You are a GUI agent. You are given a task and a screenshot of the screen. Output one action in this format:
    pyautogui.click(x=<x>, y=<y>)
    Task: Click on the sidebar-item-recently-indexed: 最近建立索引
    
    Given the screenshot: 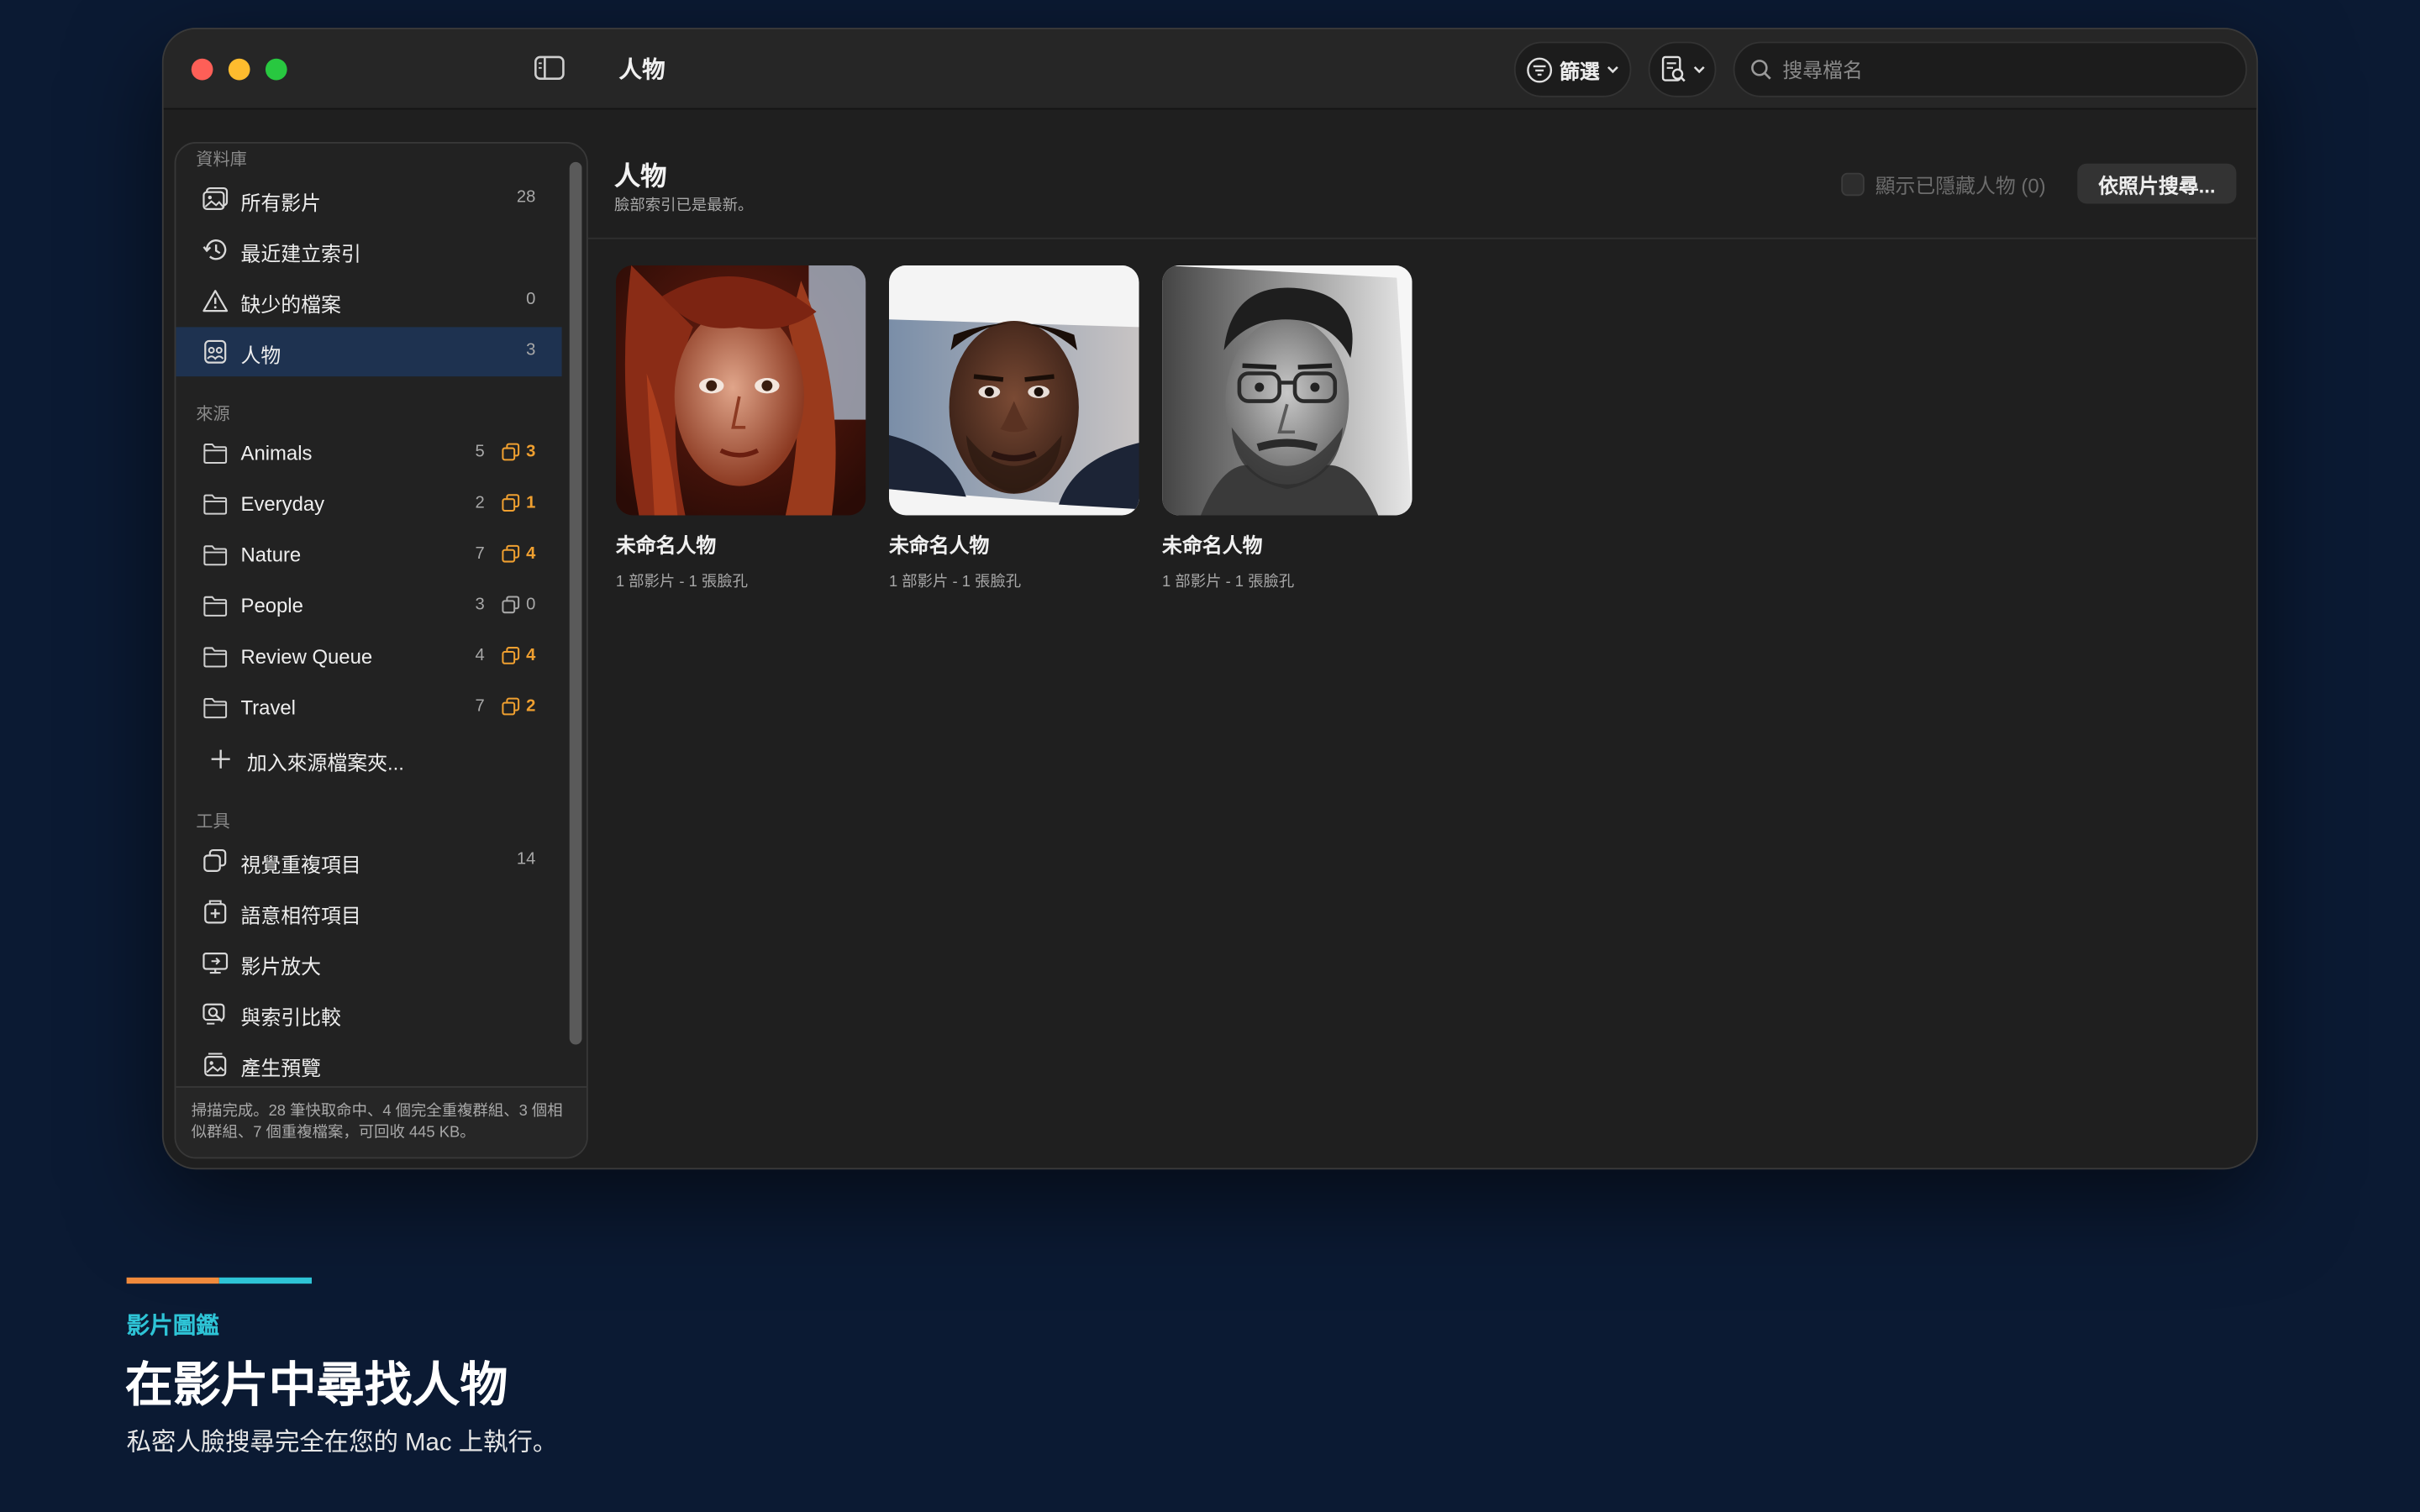 What is the action you would take?
    pyautogui.click(x=368, y=250)
    